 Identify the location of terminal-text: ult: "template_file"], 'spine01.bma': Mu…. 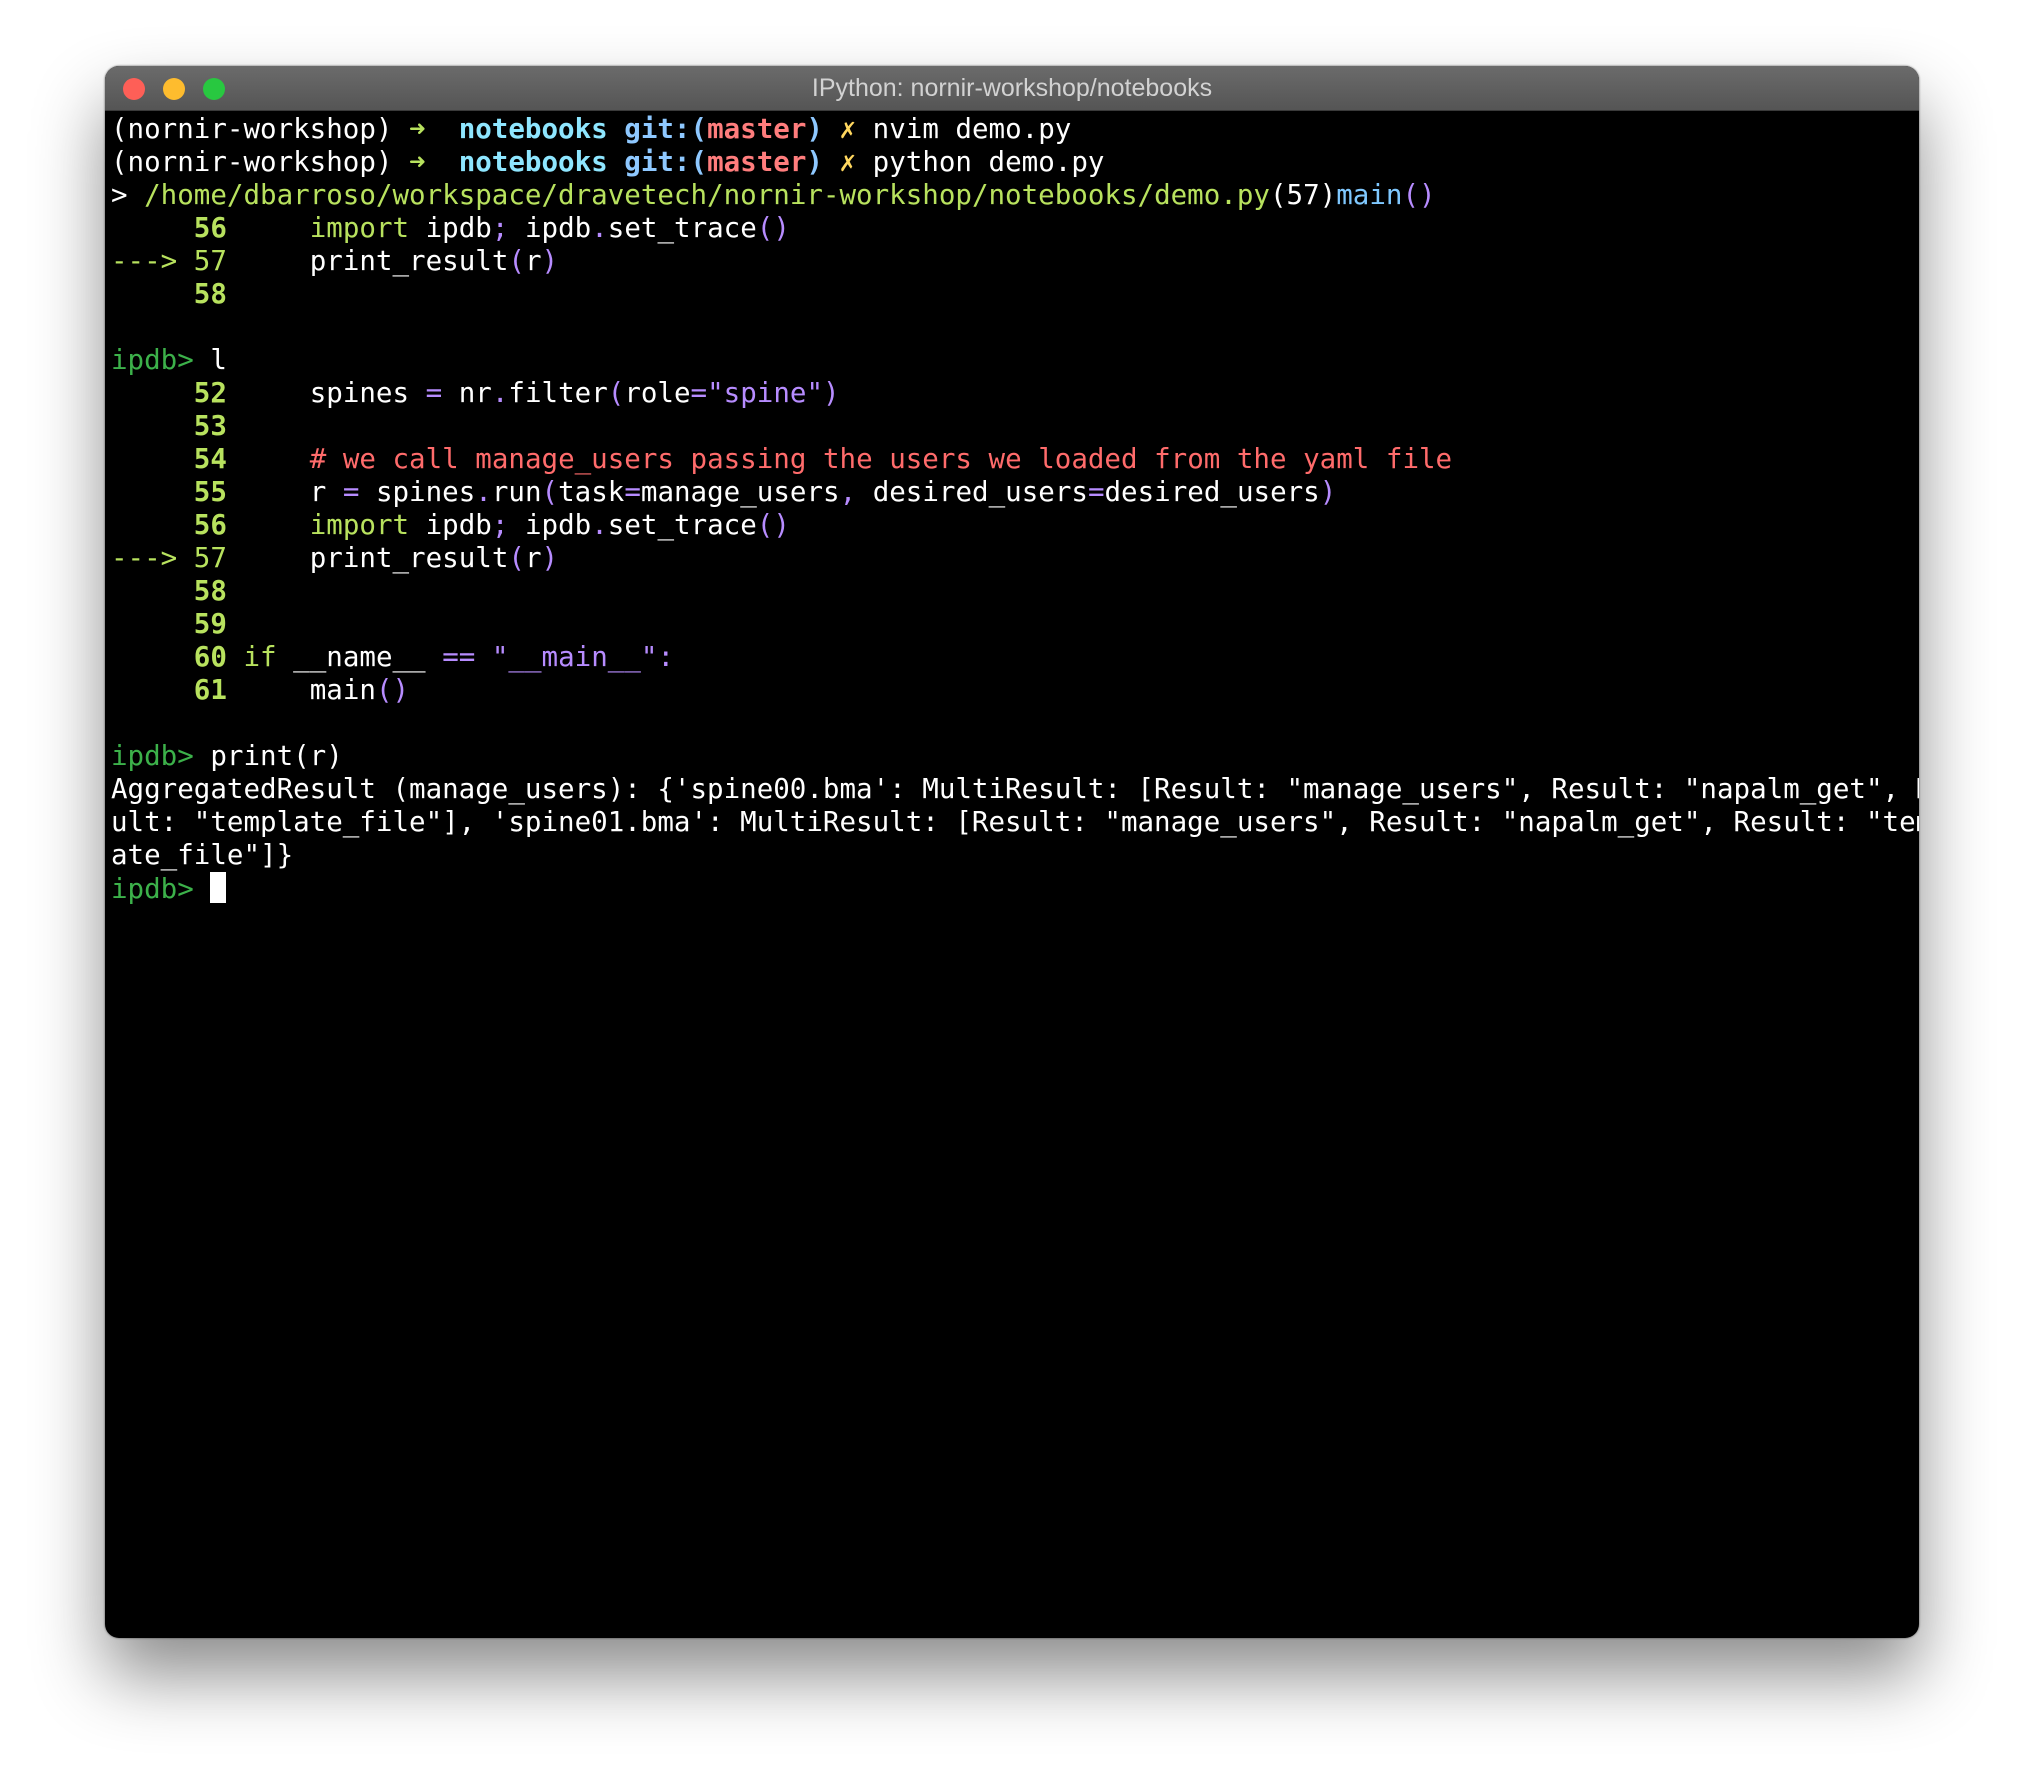
(1015, 822).